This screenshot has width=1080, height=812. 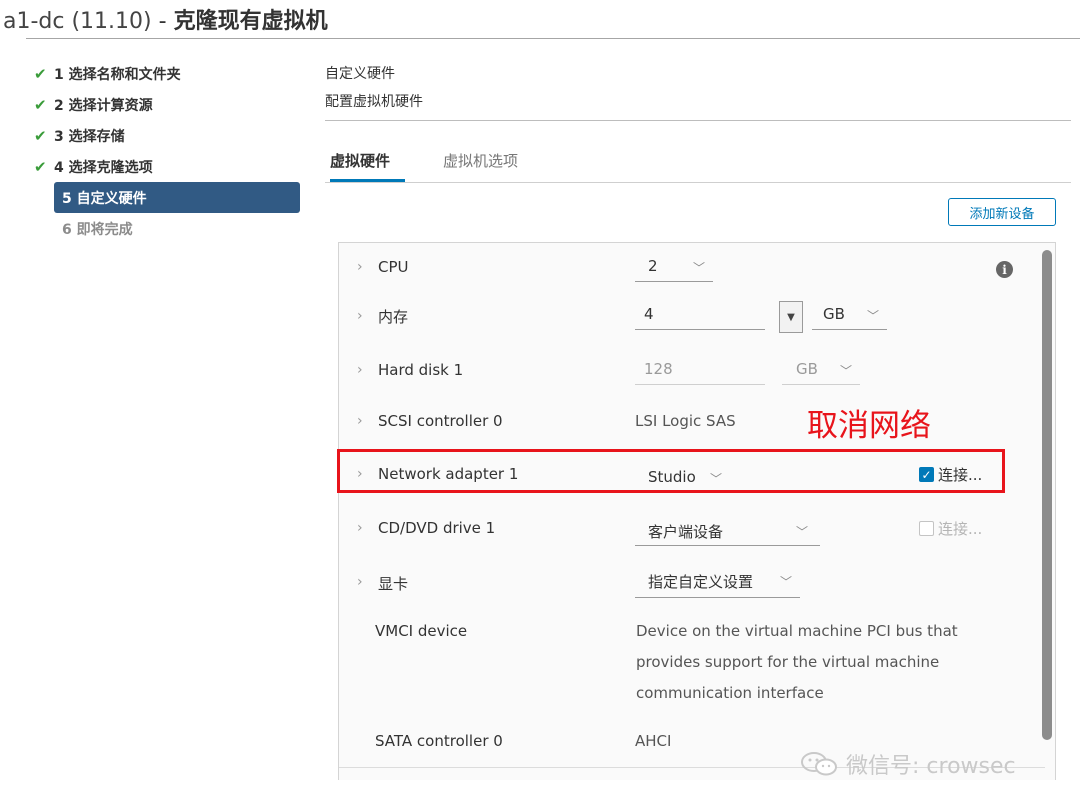 What do you see at coordinates (926, 474) in the screenshot?
I see `checkbox-checked-icon: ✓` at bounding box center [926, 474].